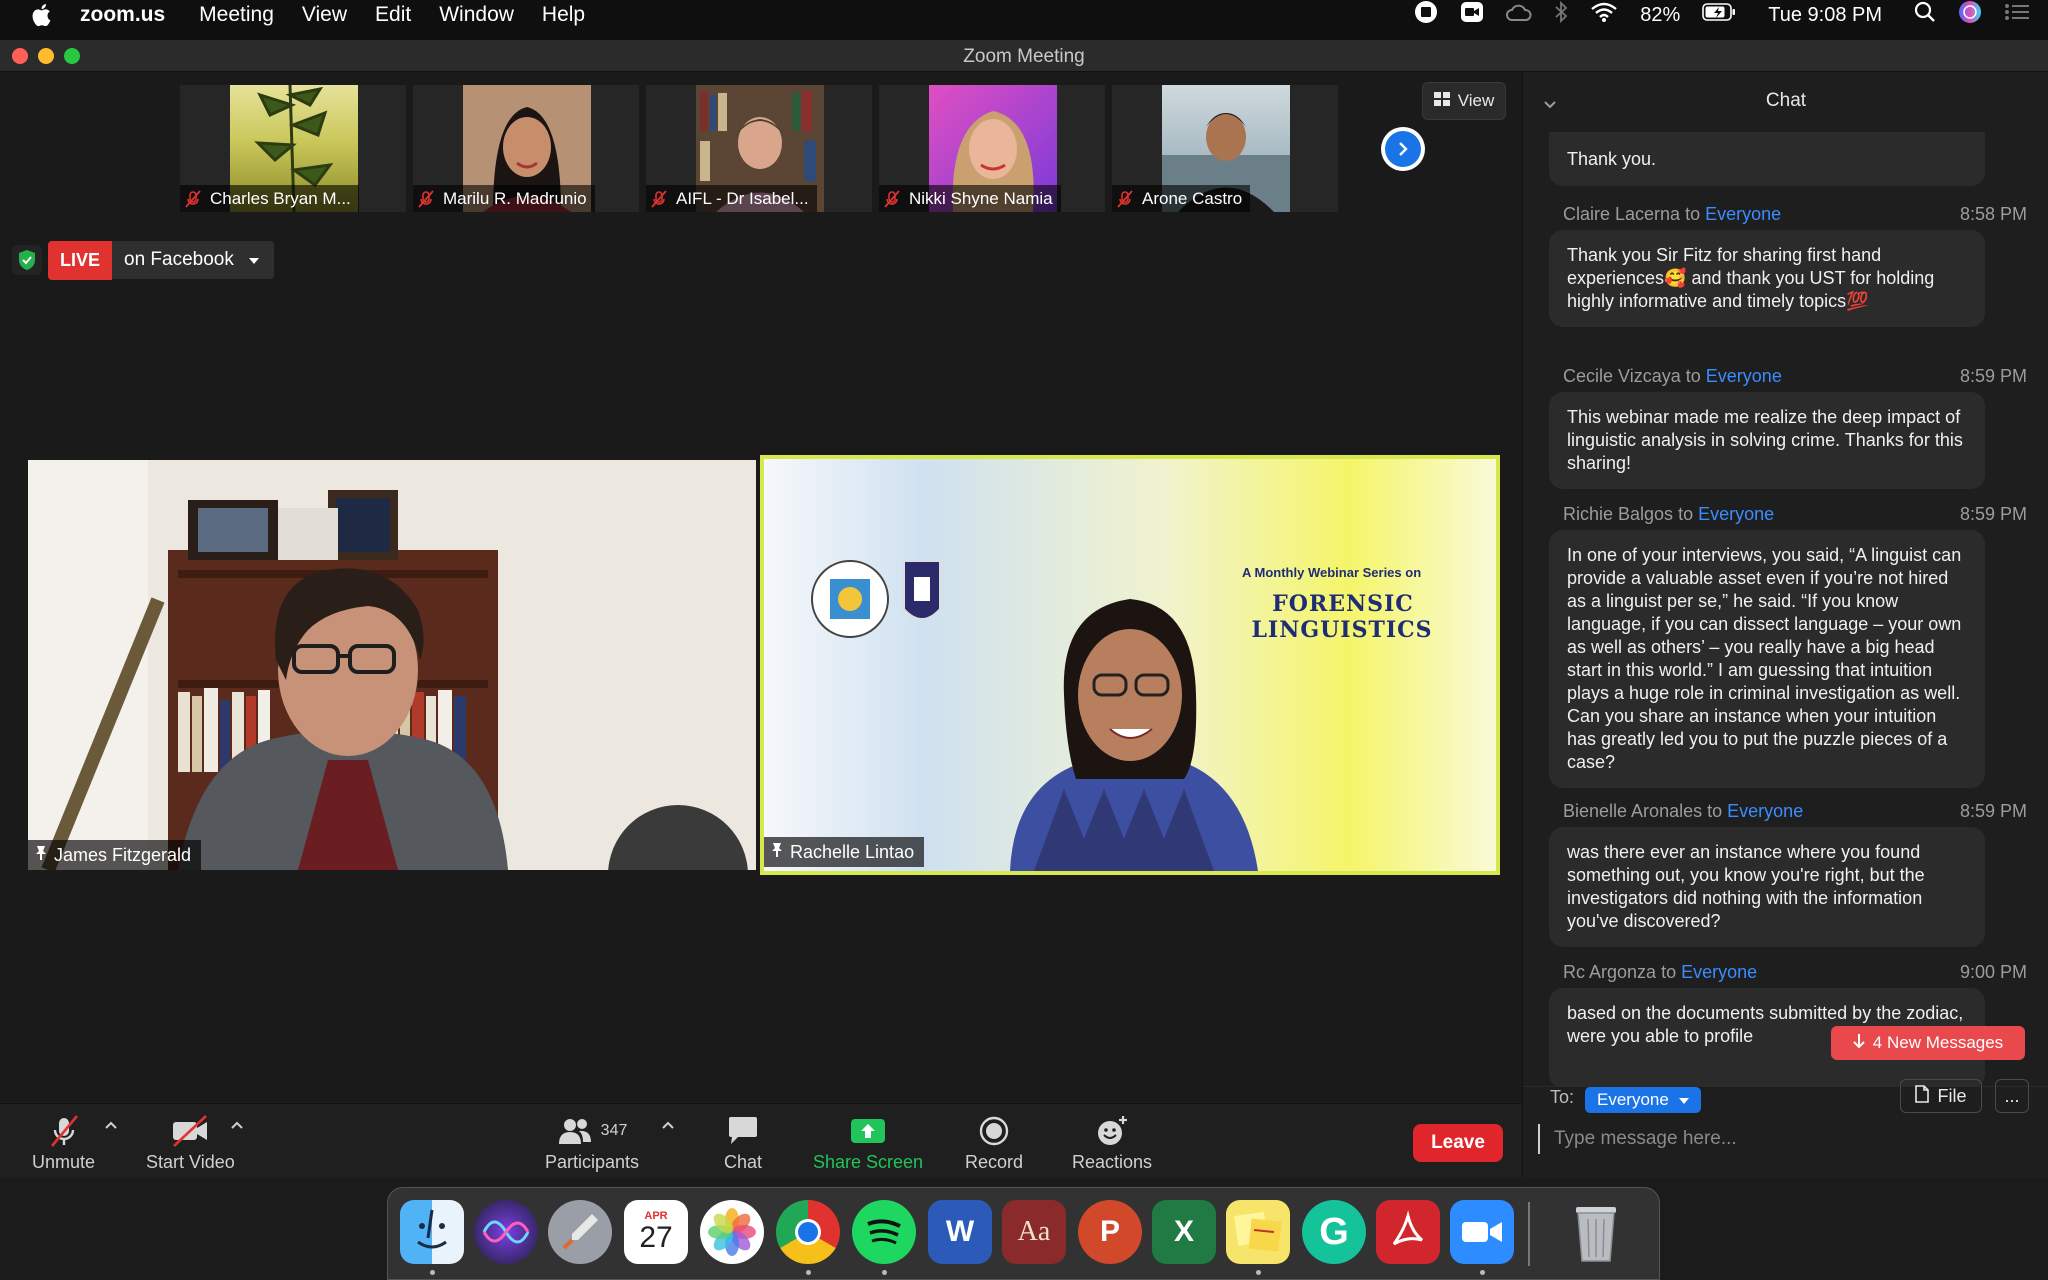 Image resolution: width=2048 pixels, height=1280 pixels. Describe the element at coordinates (236, 15) in the screenshot. I see `menu-meeting: Meeting` at that location.